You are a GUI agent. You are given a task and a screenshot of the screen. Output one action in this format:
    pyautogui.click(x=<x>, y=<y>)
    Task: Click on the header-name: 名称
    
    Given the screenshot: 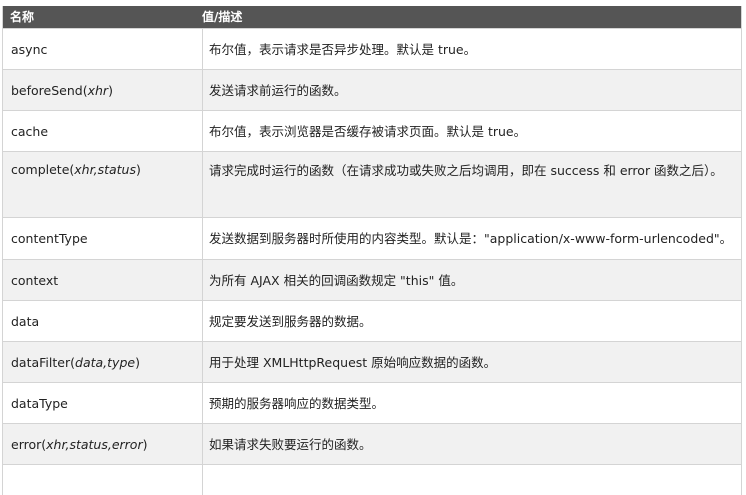 What is the action you would take?
    pyautogui.click(x=22, y=17)
    